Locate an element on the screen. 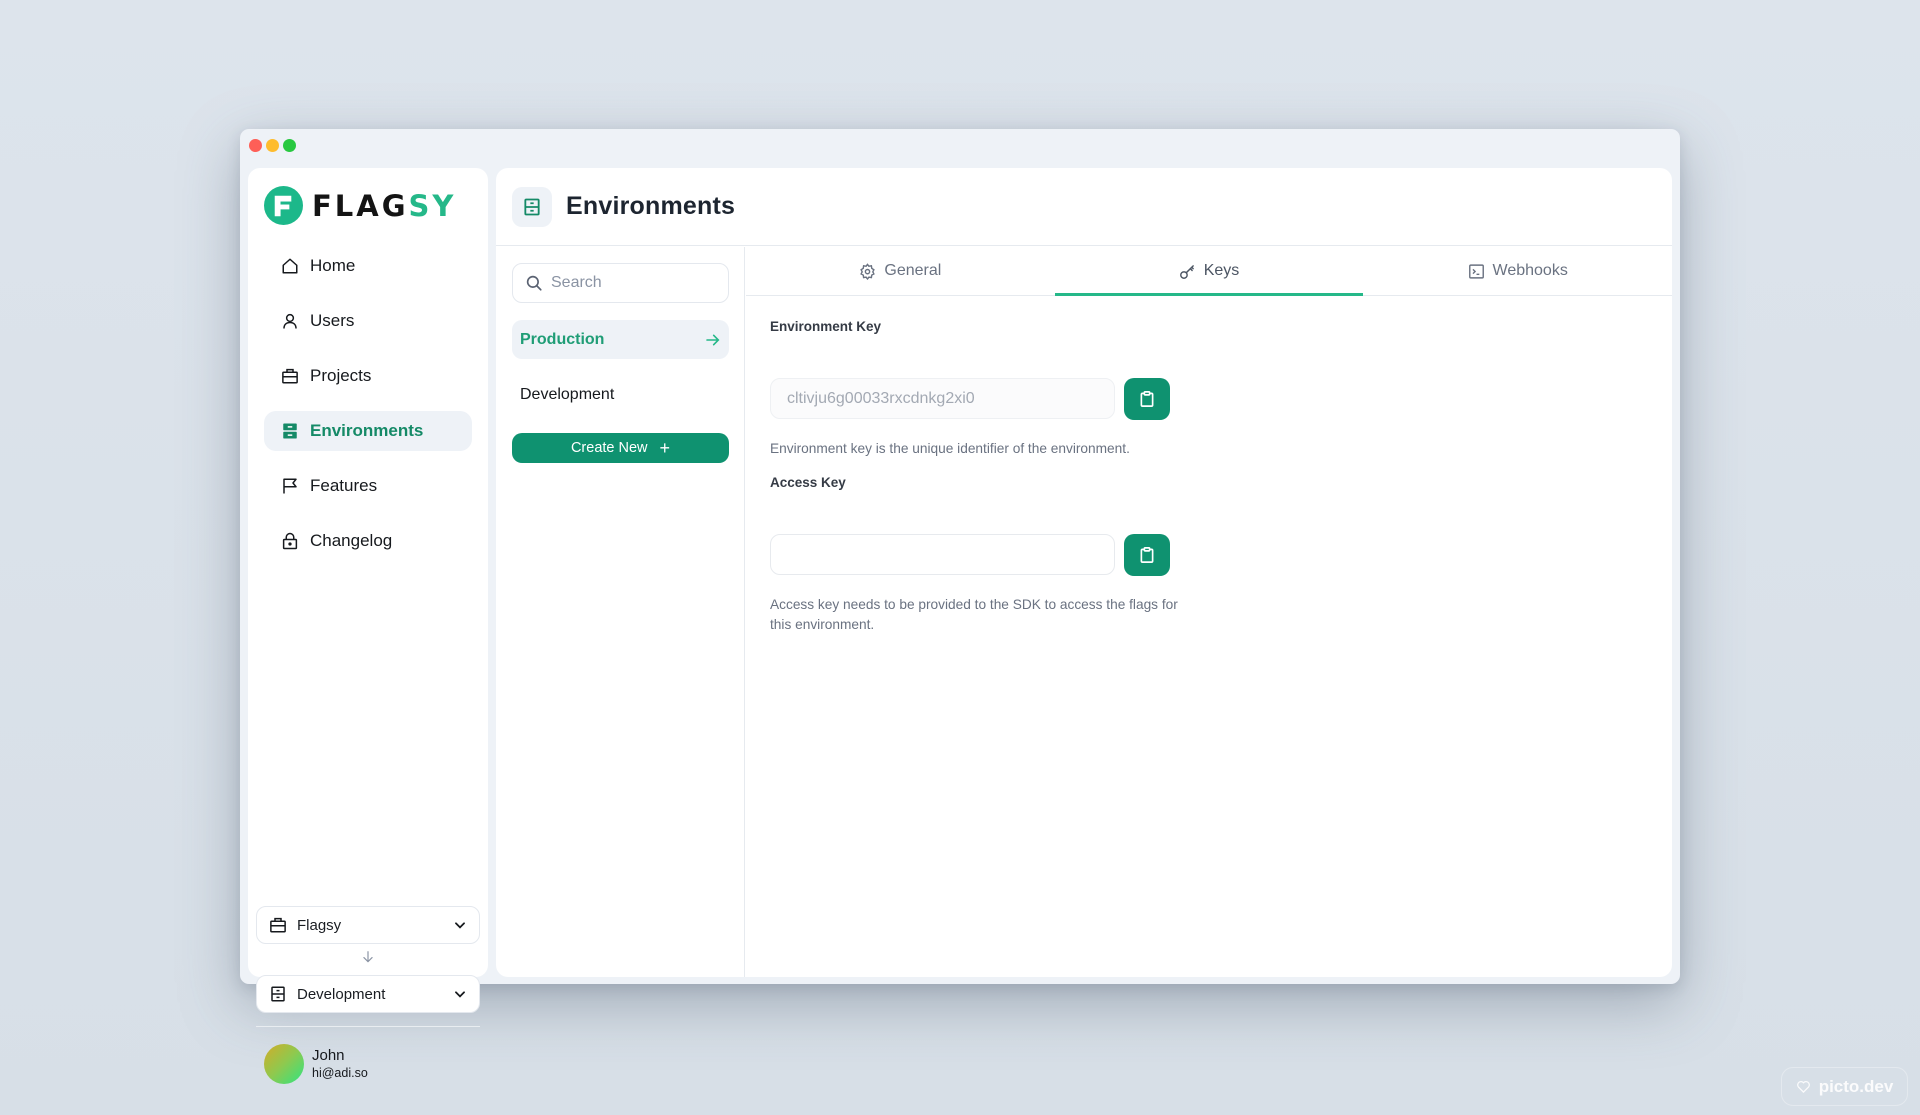  sidebar-divider is located at coordinates (368, 1026).